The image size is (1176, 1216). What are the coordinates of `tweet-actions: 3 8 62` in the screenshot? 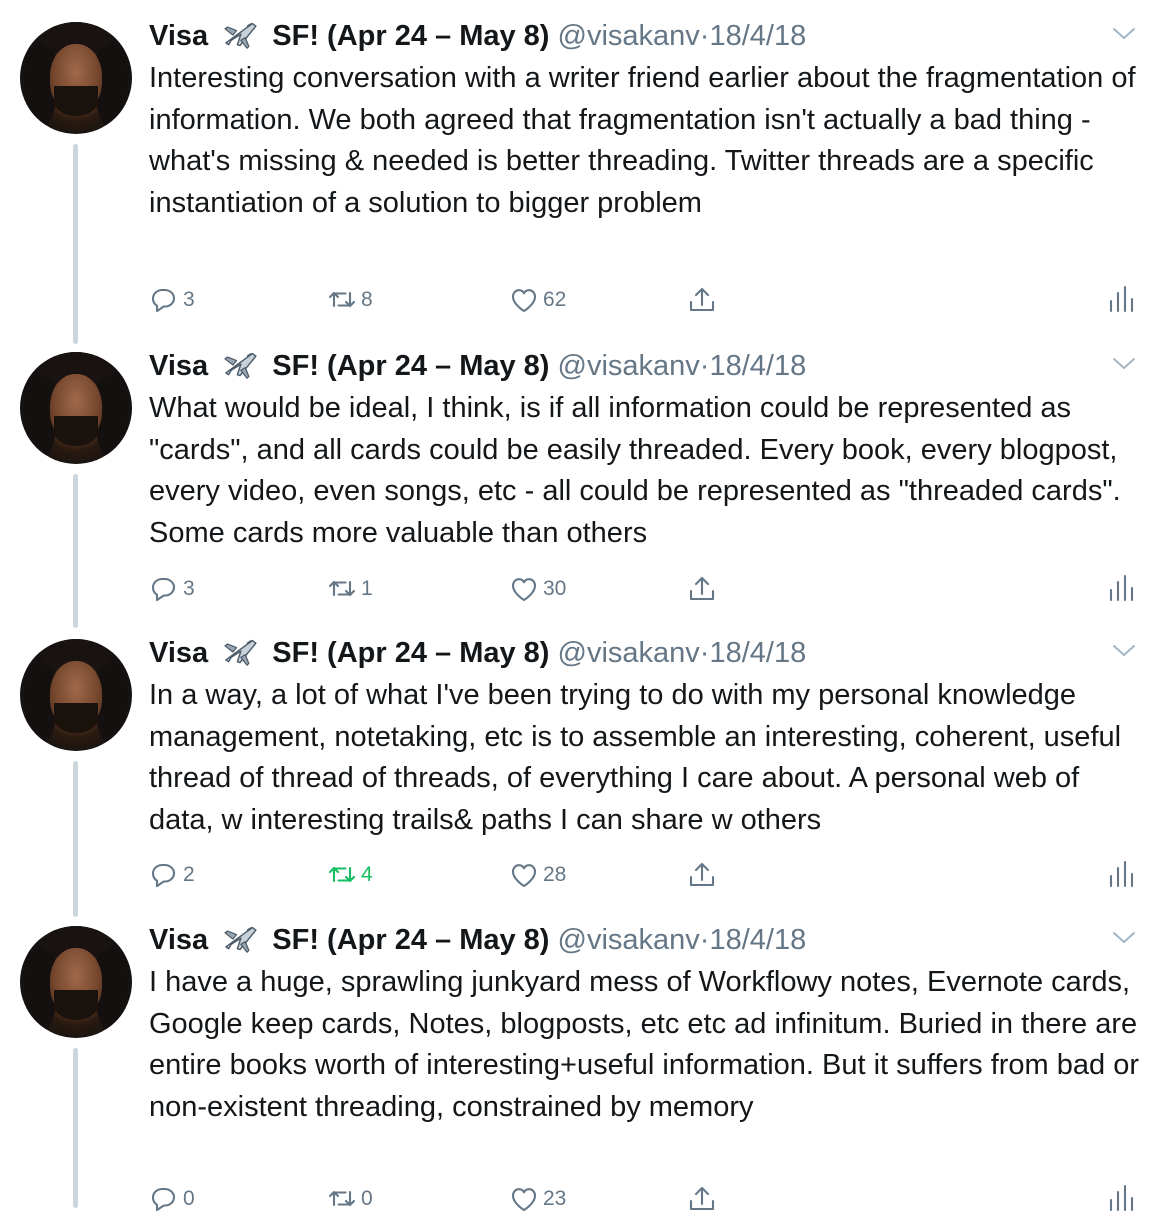 It's located at (644, 300).